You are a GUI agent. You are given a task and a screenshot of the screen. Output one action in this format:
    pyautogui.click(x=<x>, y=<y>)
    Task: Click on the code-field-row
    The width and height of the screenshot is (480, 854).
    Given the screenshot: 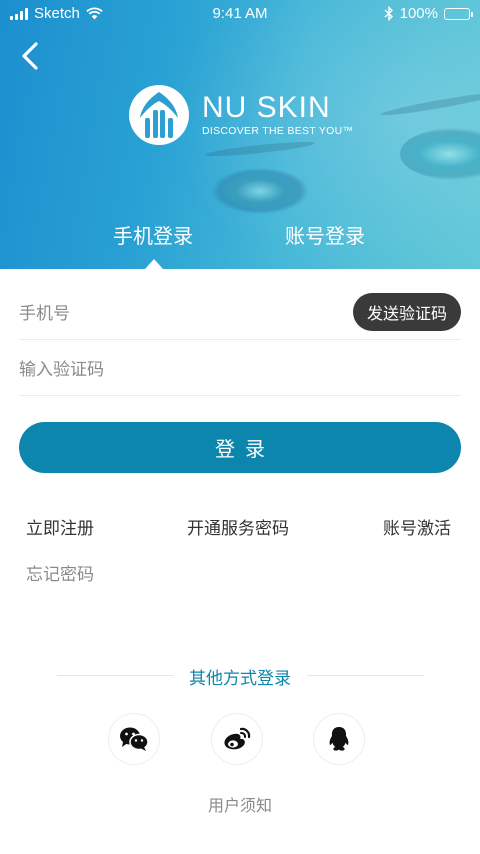 What is the action you would take?
    pyautogui.click(x=240, y=370)
    